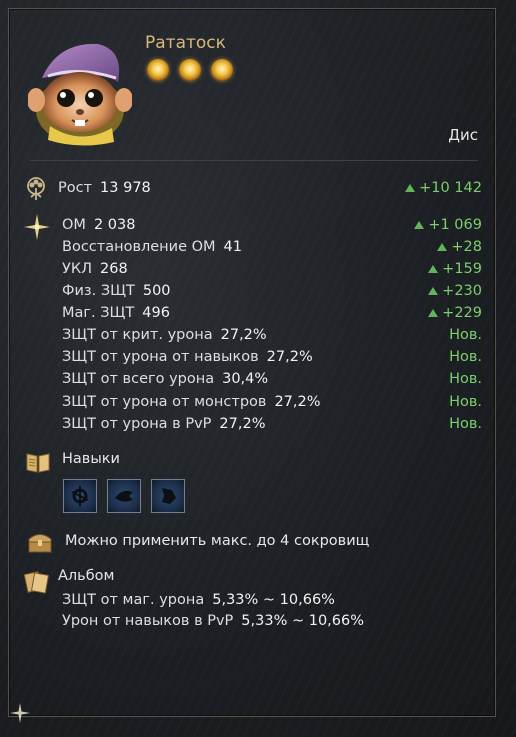 This screenshot has height=737, width=516. I want to click on stat-label: ЗЩТ от урона от навыков, so click(160, 357).